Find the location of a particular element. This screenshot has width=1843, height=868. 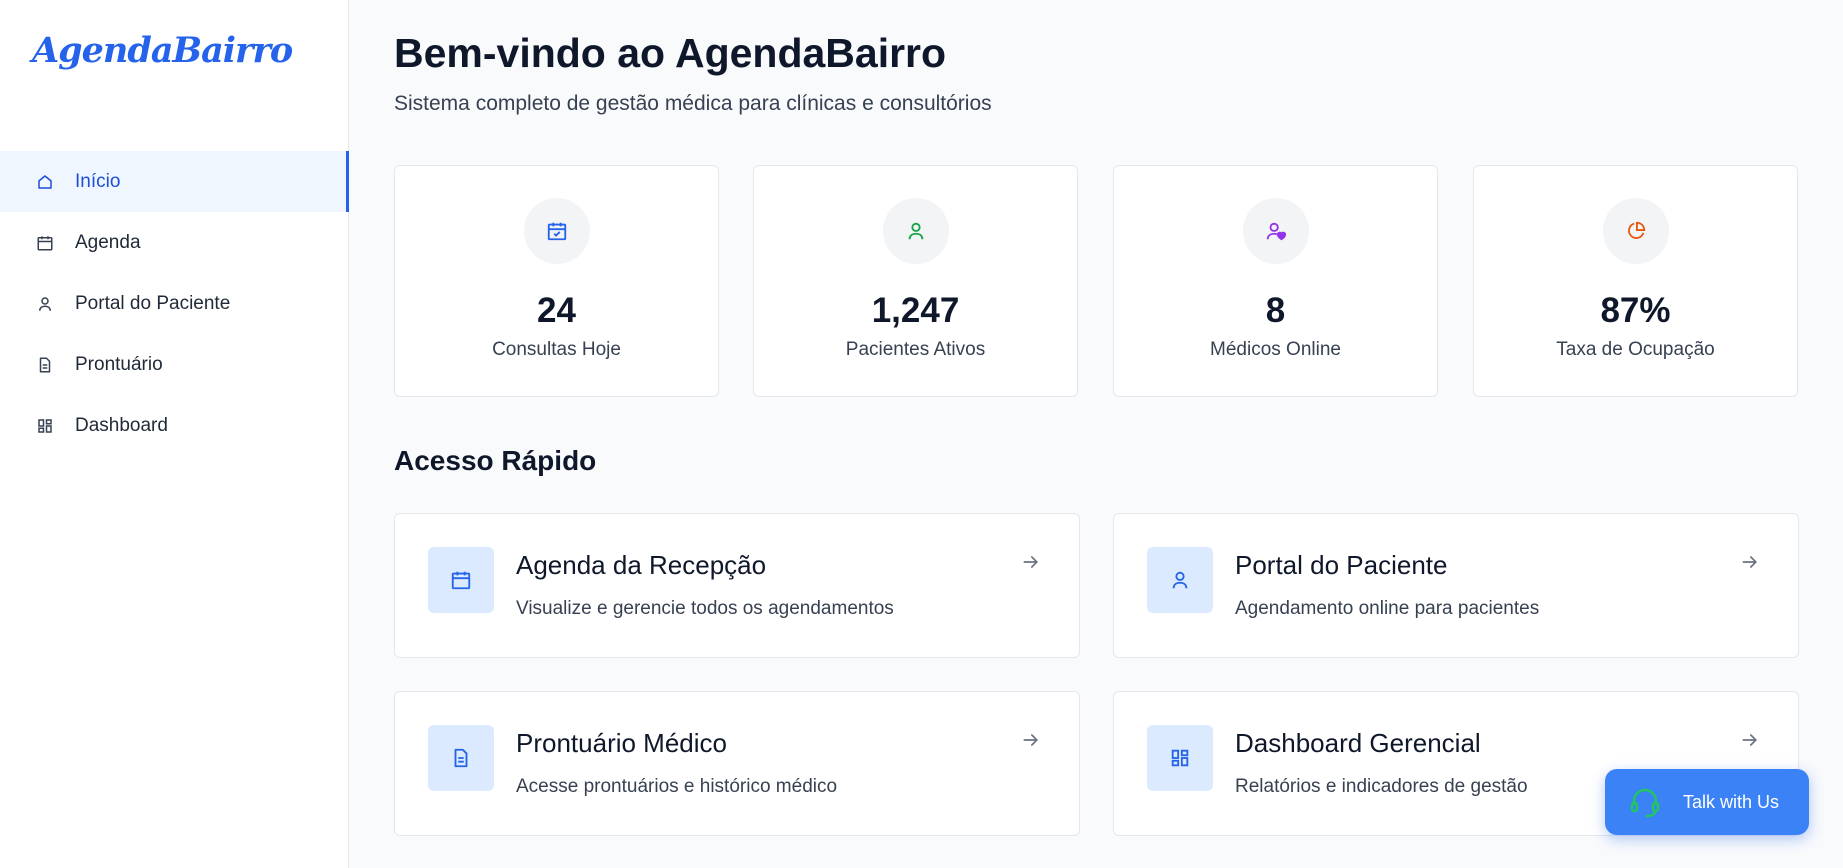

sidebar-item-label: Dashboard is located at coordinates (121, 425).